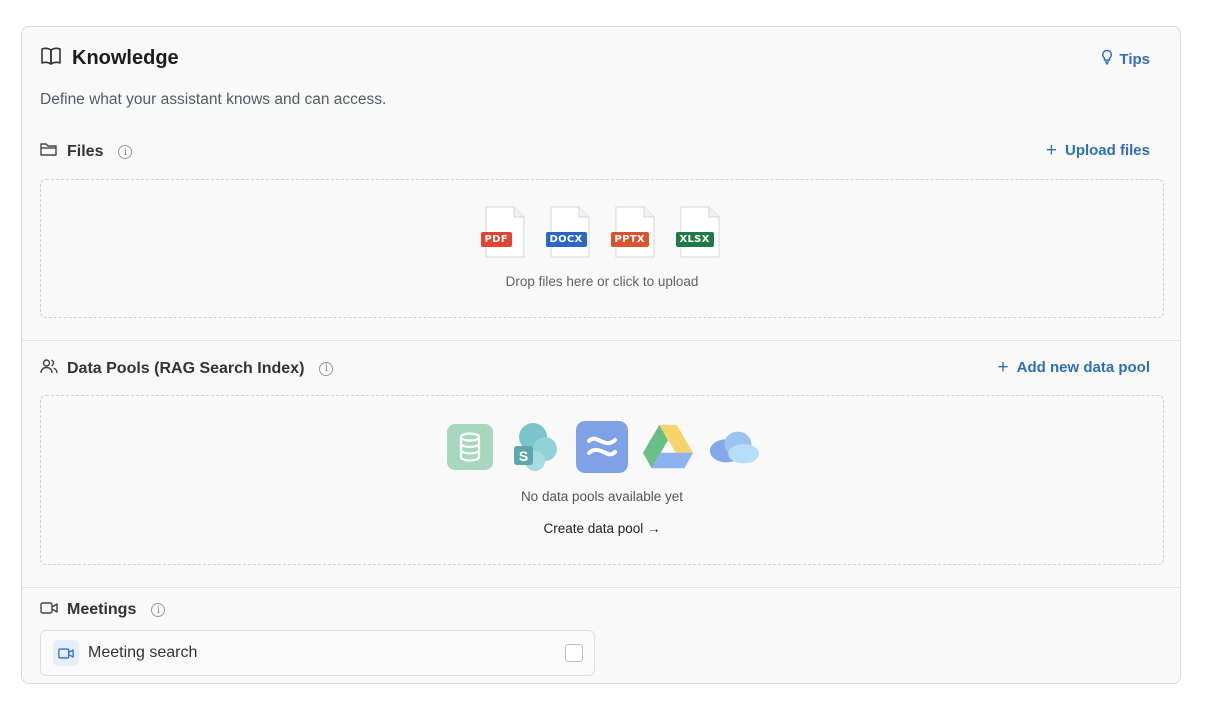 The height and width of the screenshot is (704, 1213). I want to click on add-data-pool-button: + Add new data pool, so click(1074, 367).